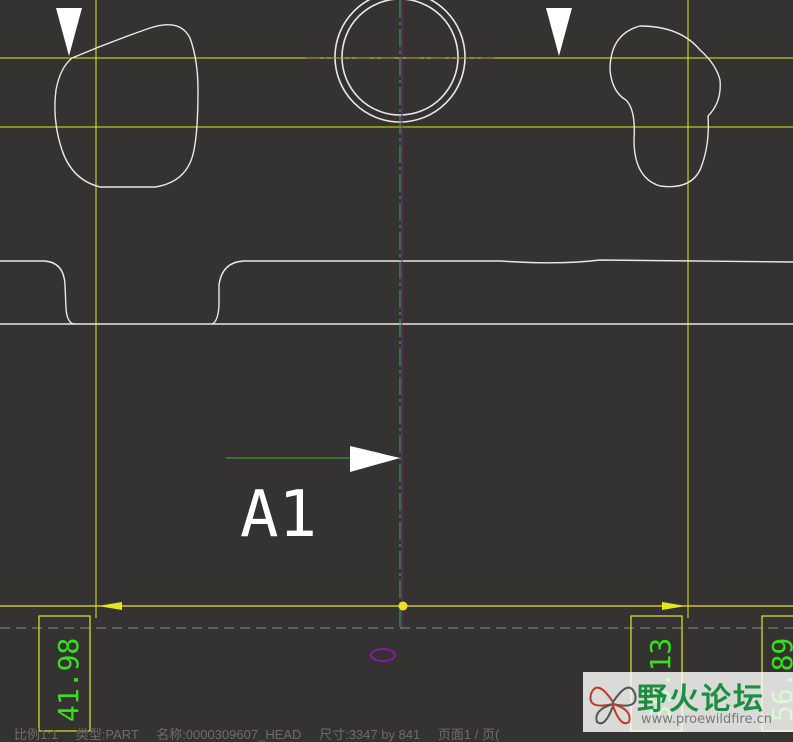 This screenshot has height=742, width=793. Describe the element at coordinates (126, 106) in the screenshot. I see `left-pocket-outline` at that location.